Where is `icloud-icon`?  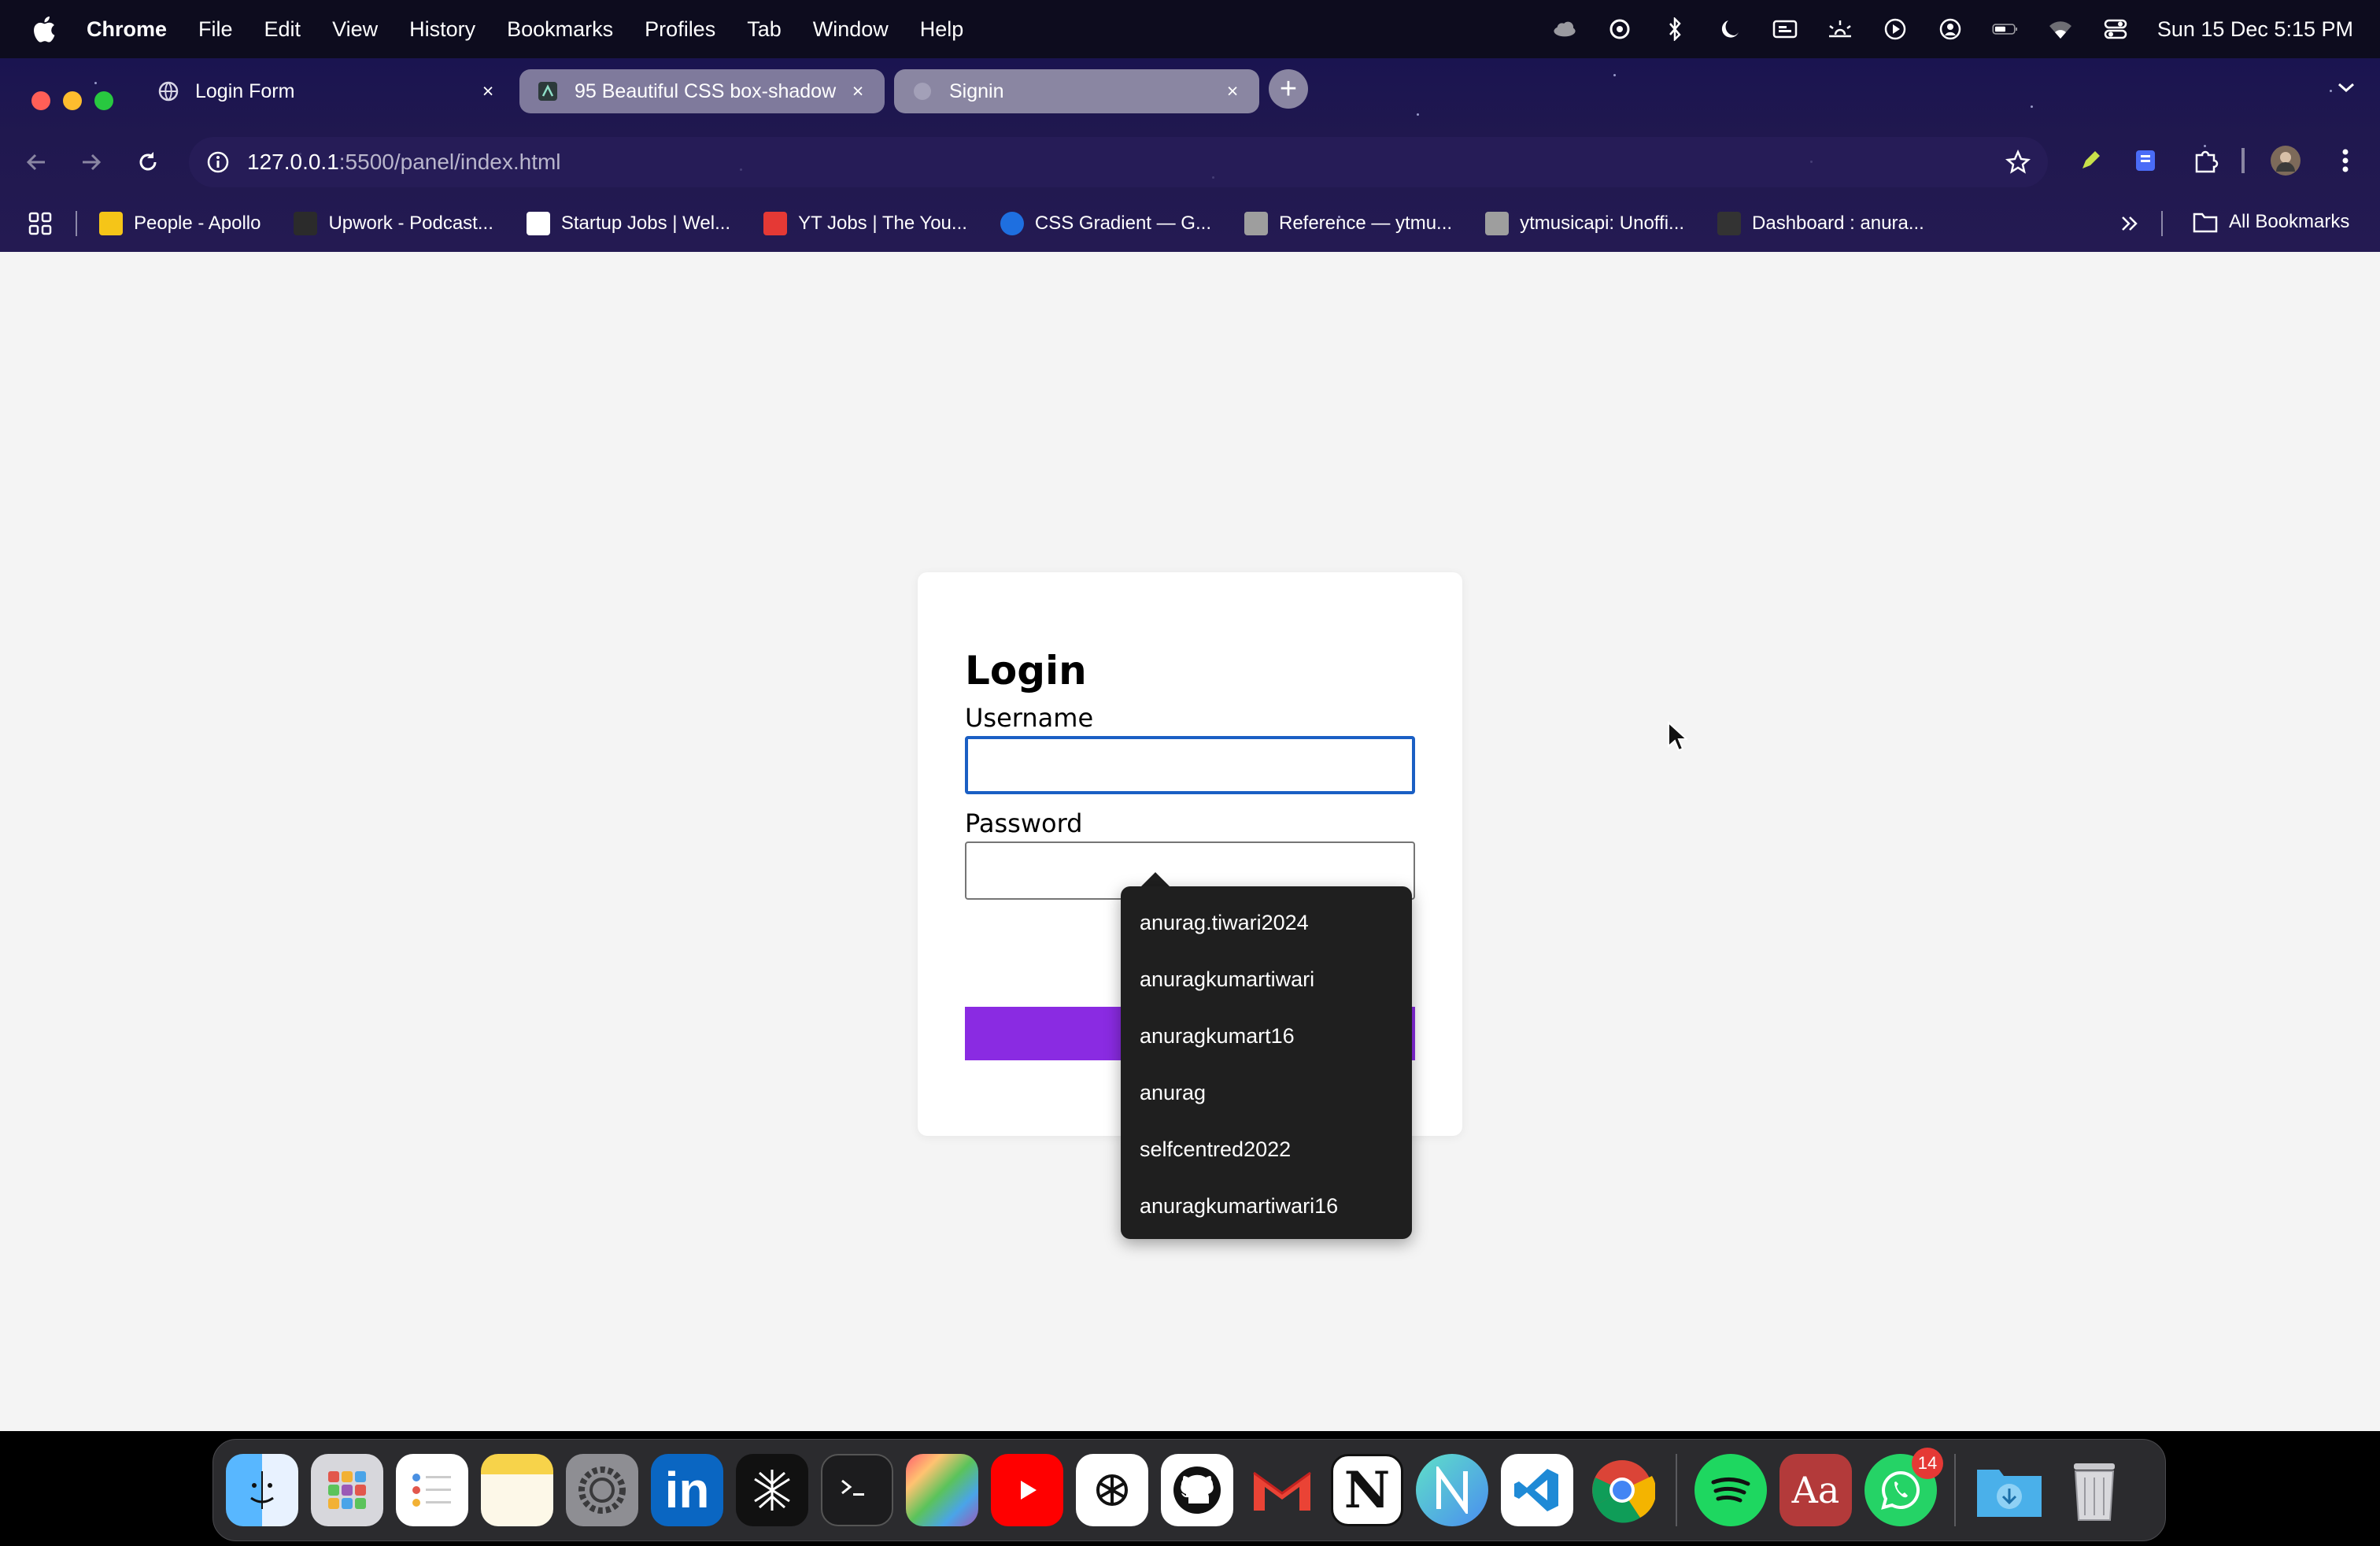 icloud-icon is located at coordinates (1564, 29).